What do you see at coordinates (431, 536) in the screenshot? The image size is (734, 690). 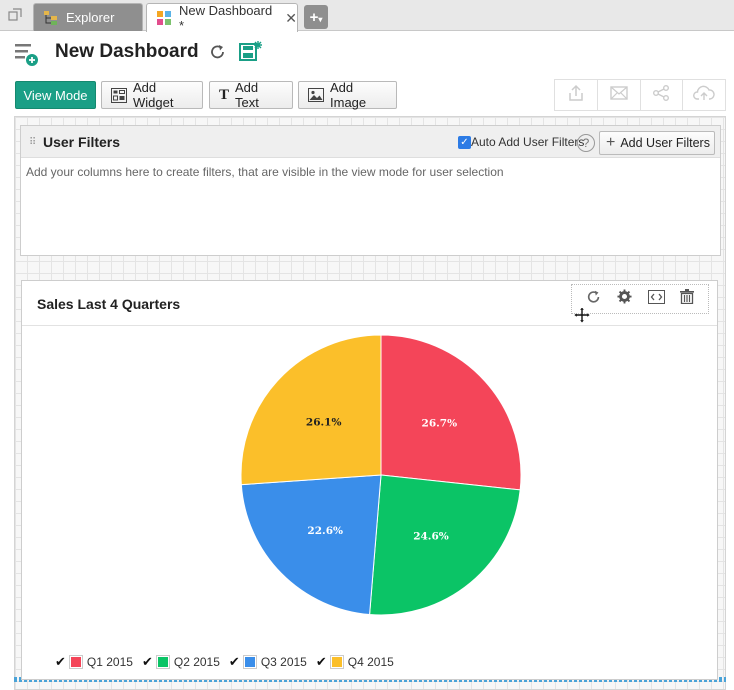 I see `slice-label-2: 24.6%` at bounding box center [431, 536].